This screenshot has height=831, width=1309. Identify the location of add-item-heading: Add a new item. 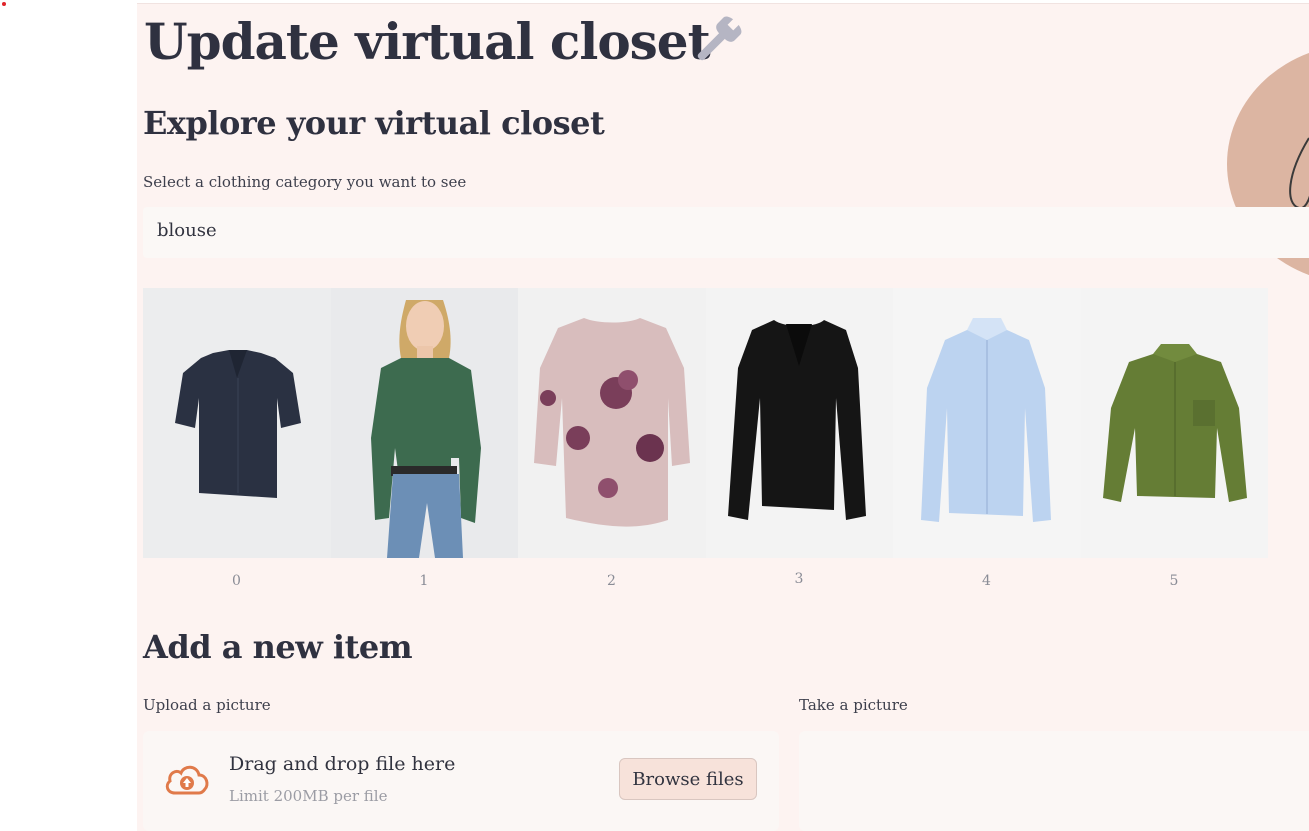
(278, 647).